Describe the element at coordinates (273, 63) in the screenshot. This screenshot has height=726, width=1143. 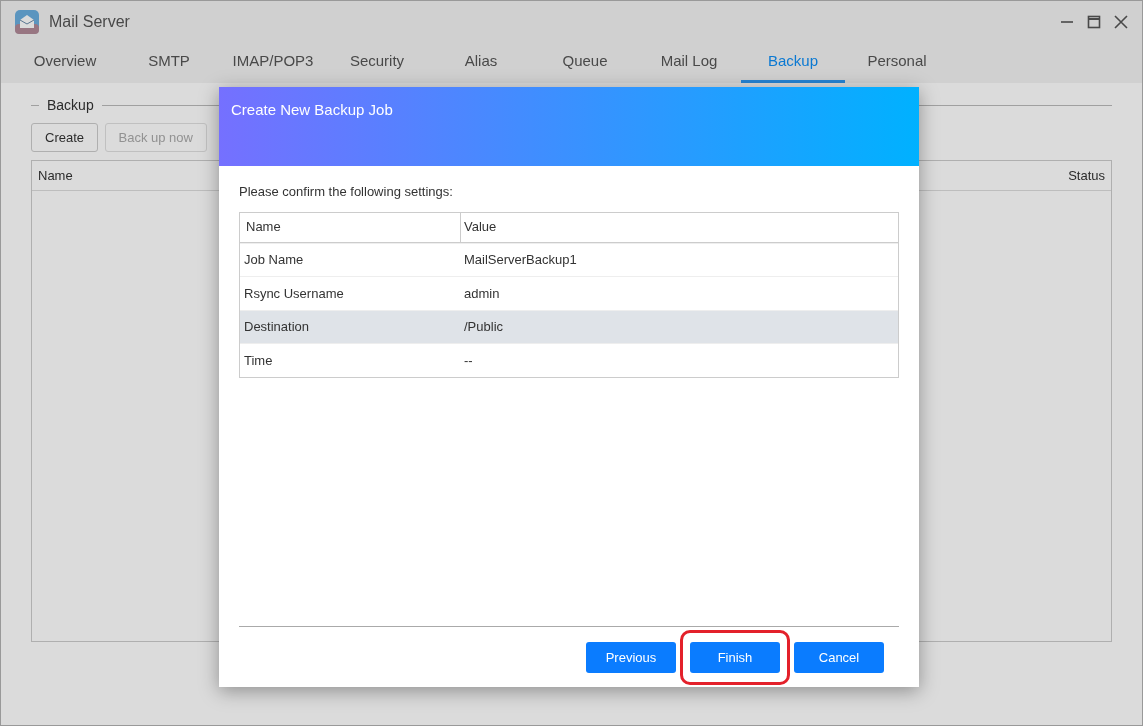
I see `tab: IMAP/POP3` at that location.